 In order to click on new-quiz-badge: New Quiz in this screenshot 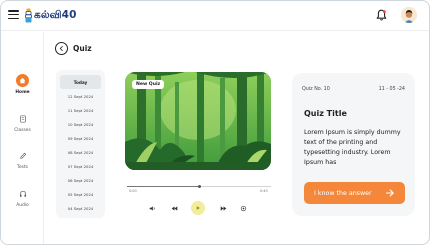, I will do `click(148, 84)`.